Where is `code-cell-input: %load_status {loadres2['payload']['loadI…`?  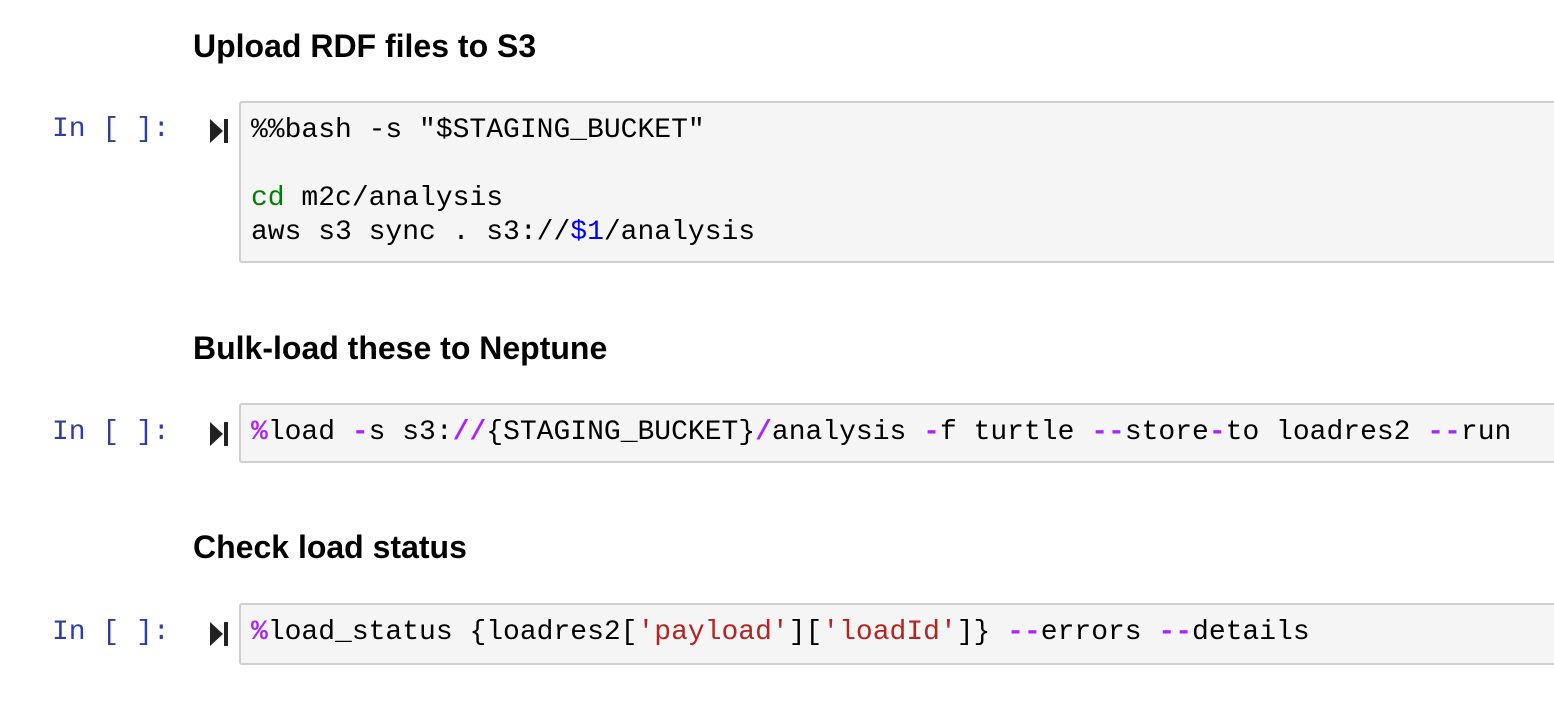
code-cell-input: %load_status {loadres2['payload']['loadI… is located at coordinates (896, 634).